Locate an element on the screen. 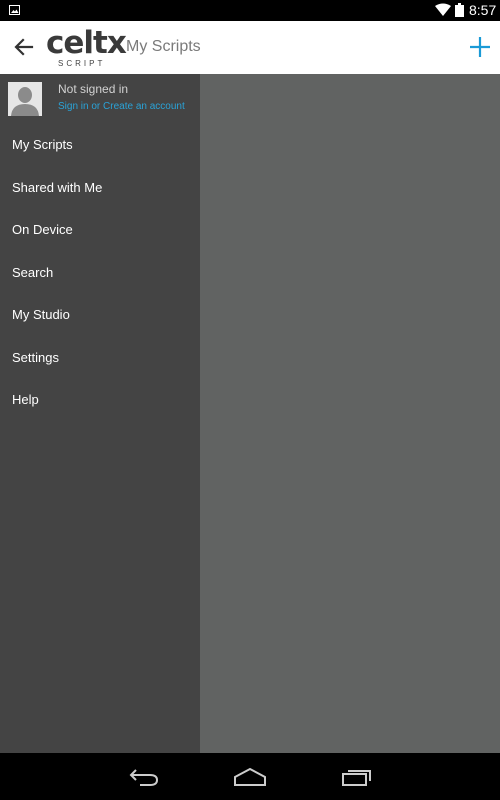 This screenshot has width=500, height=800. drawer-item-on-device: On Device is located at coordinates (100, 230).